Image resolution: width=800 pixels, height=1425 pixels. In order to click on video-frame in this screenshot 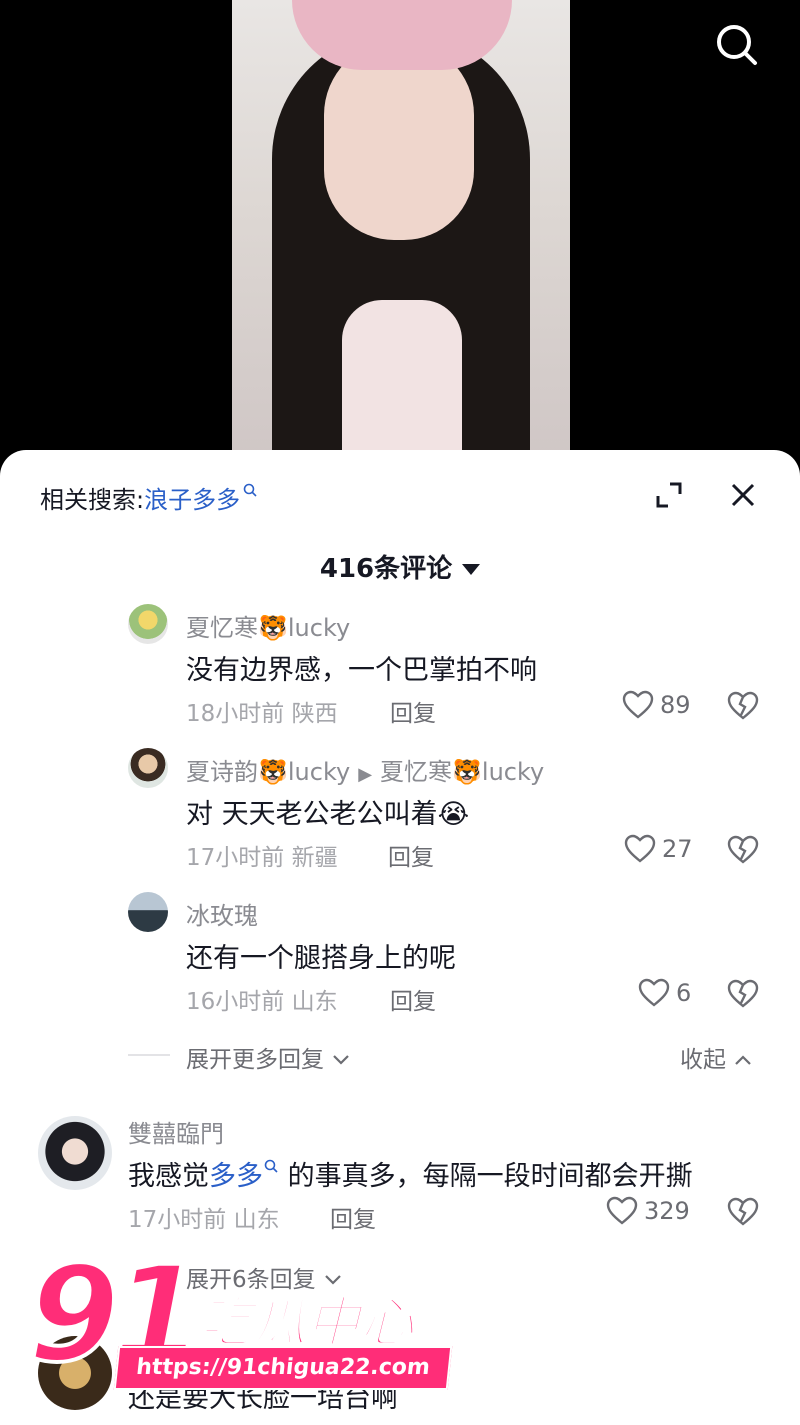, I will do `click(401, 235)`.